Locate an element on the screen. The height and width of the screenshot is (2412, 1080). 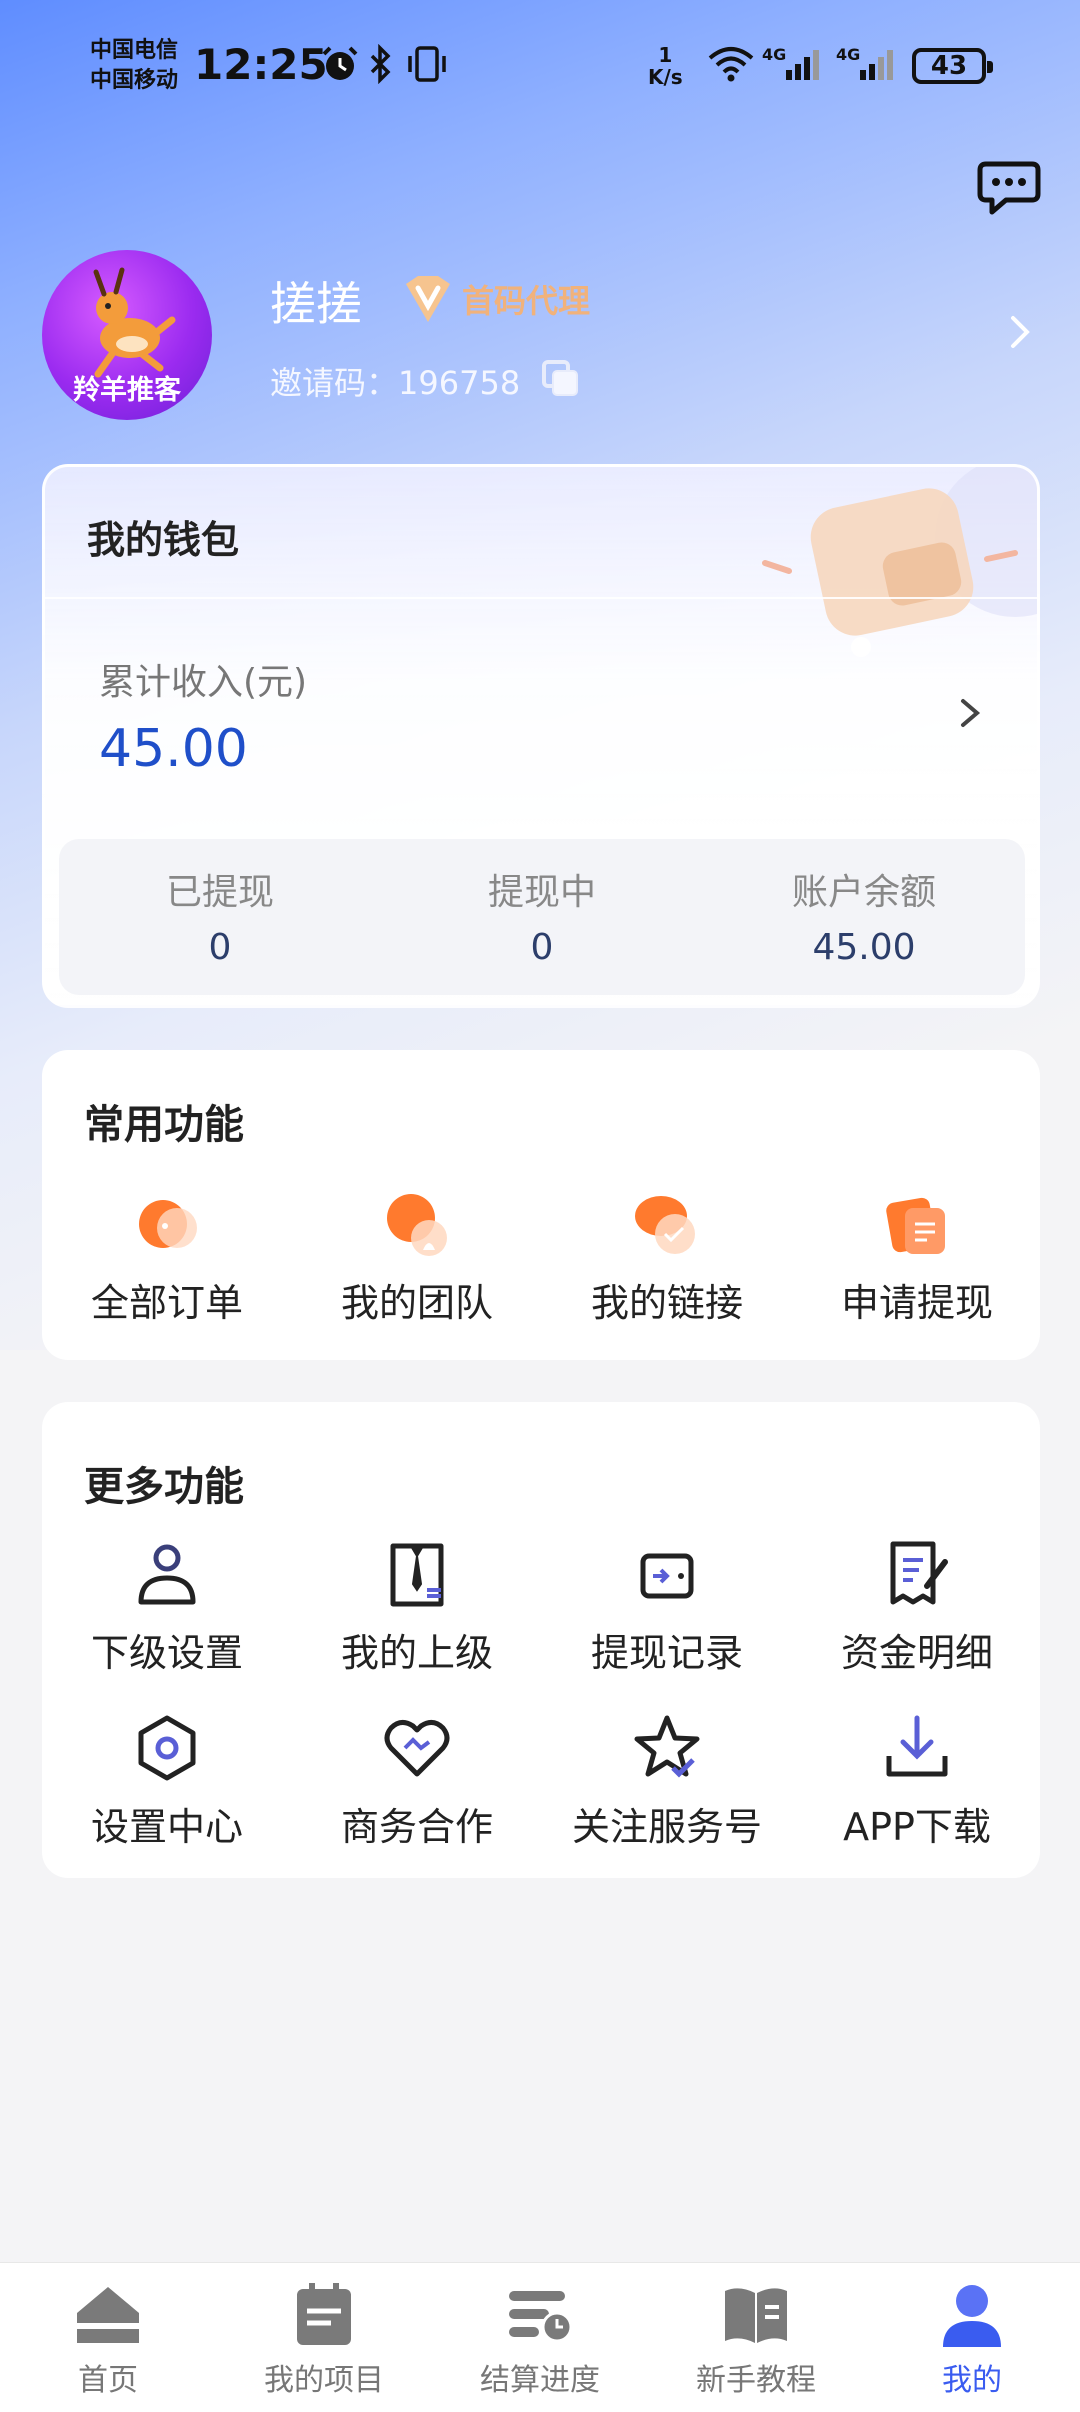
home-icon is located at coordinates (108, 2315).